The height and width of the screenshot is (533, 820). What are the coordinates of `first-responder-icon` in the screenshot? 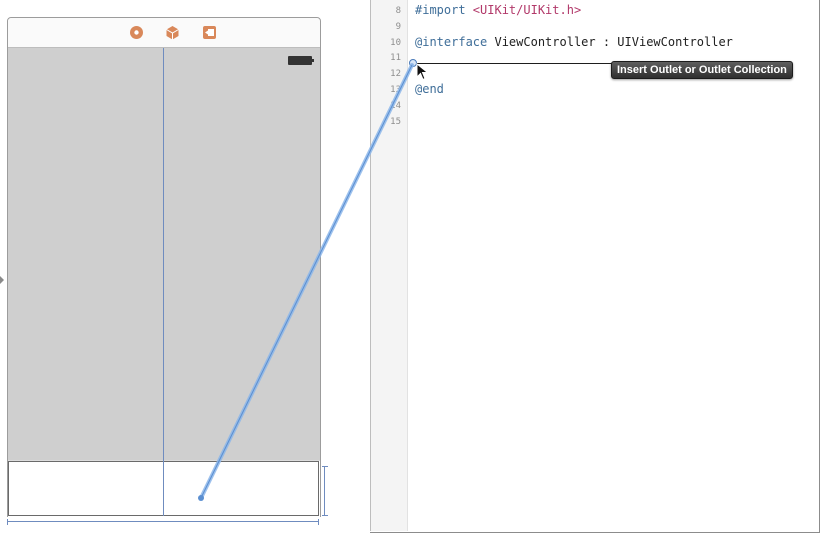 It's located at (172, 32).